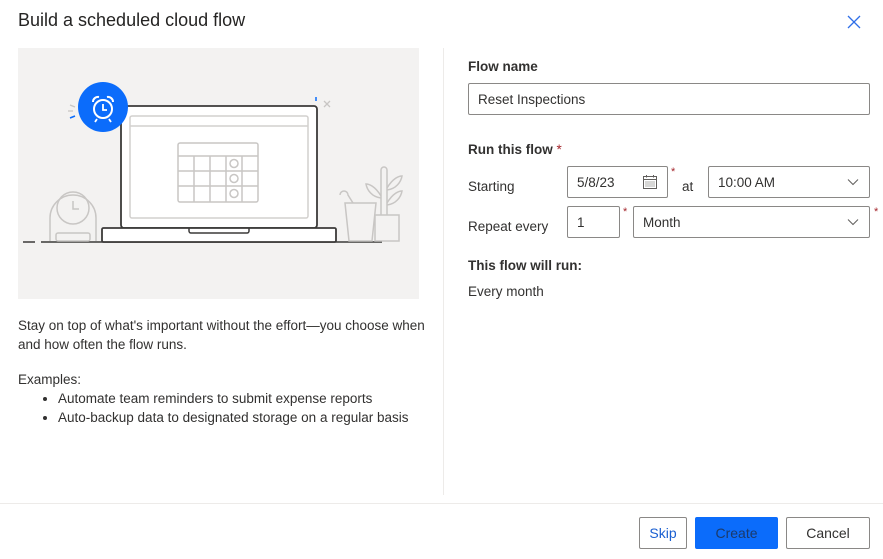 This screenshot has height=559, width=883. Describe the element at coordinates (506, 291) in the screenshot. I see `summary-value: Every month` at that location.